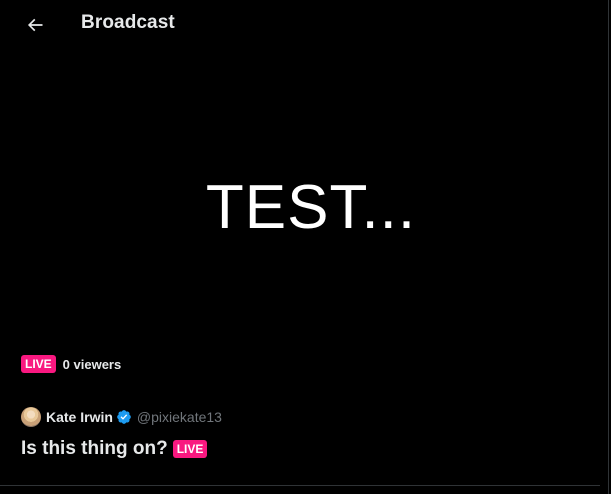 The width and height of the screenshot is (611, 494). Describe the element at coordinates (94, 448) in the screenshot. I see `post-title: Is this thing on?` at that location.